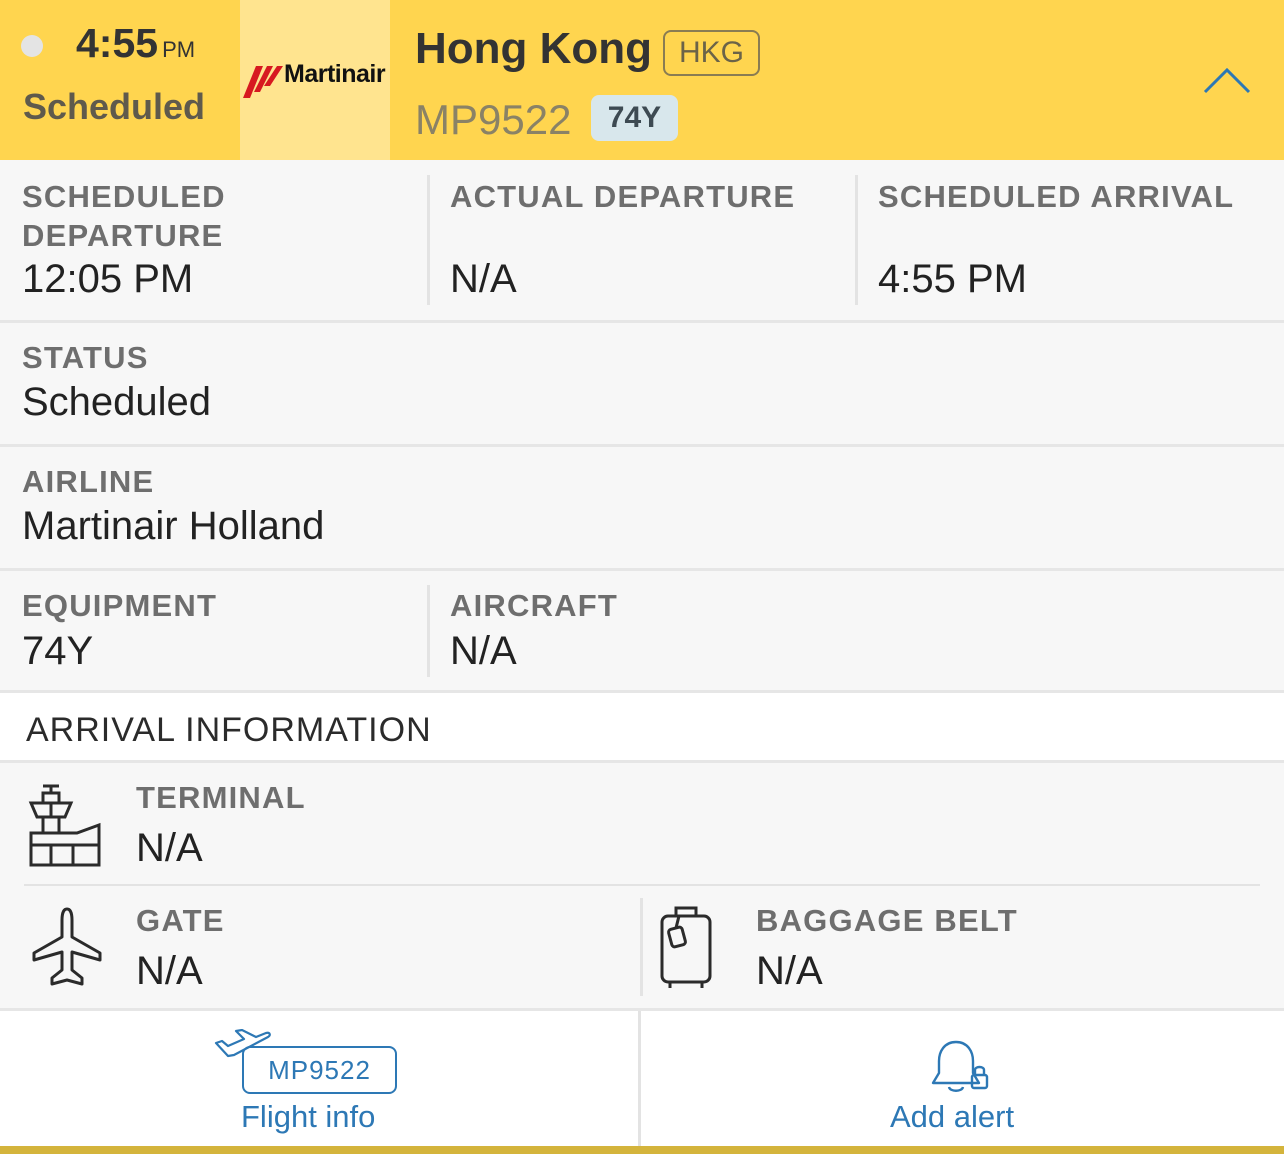 The width and height of the screenshot is (1284, 1154). Describe the element at coordinates (711, 53) in the screenshot. I see `destination-code-badge: HKG` at that location.